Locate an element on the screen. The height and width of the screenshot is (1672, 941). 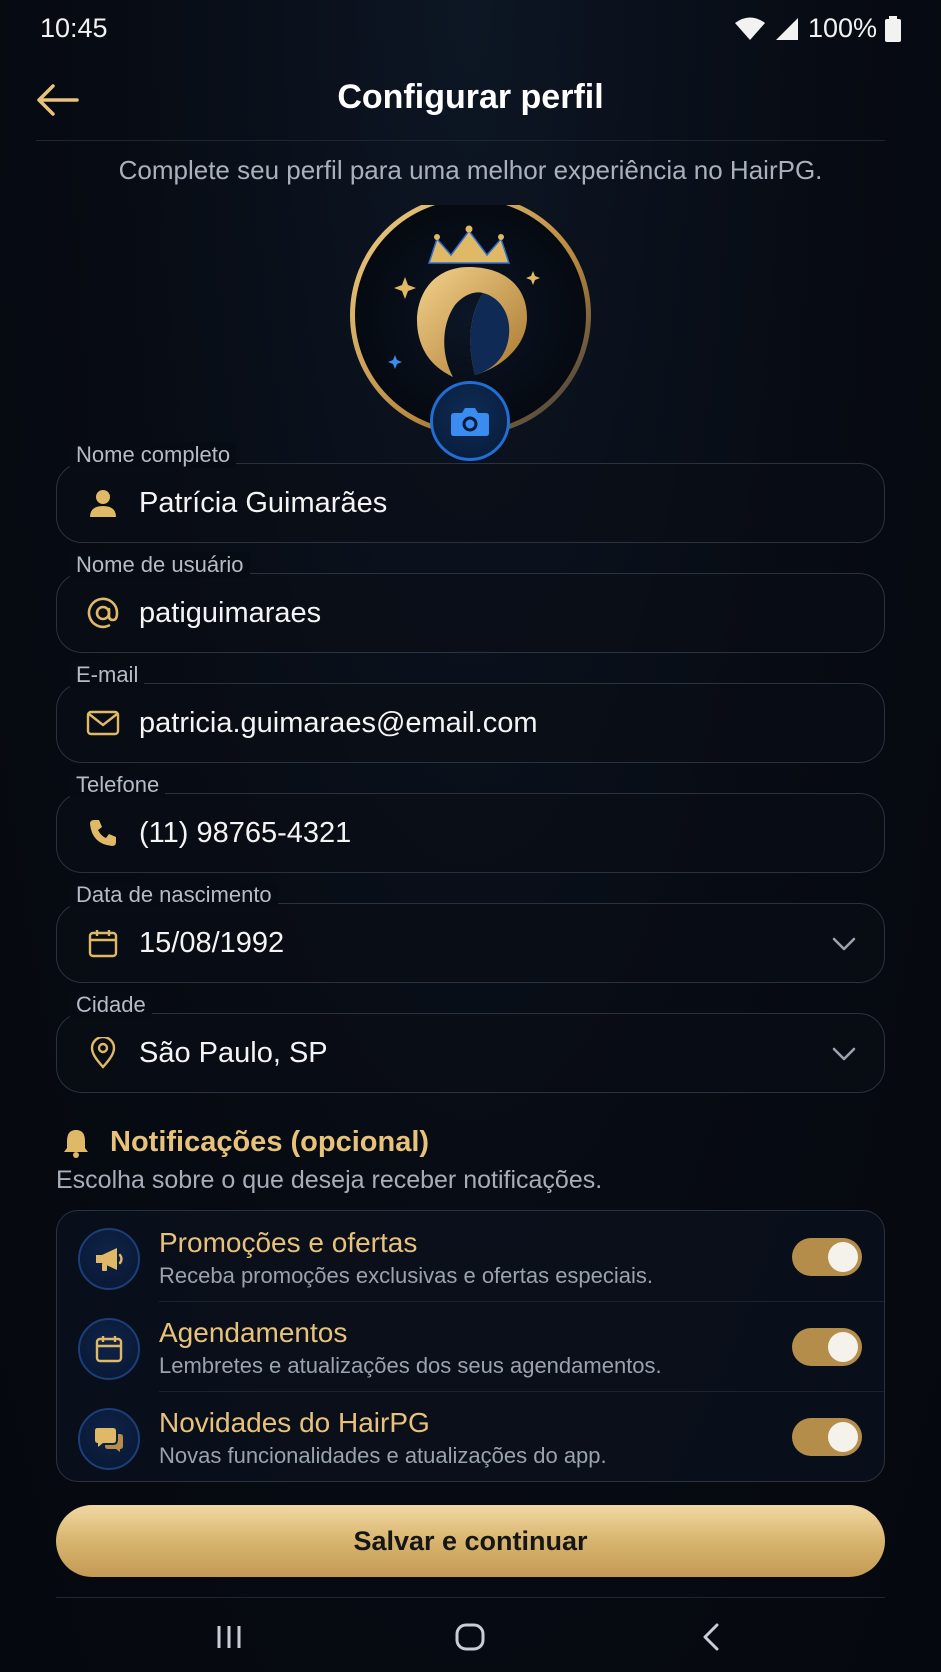
person-icon is located at coordinates (103, 503).